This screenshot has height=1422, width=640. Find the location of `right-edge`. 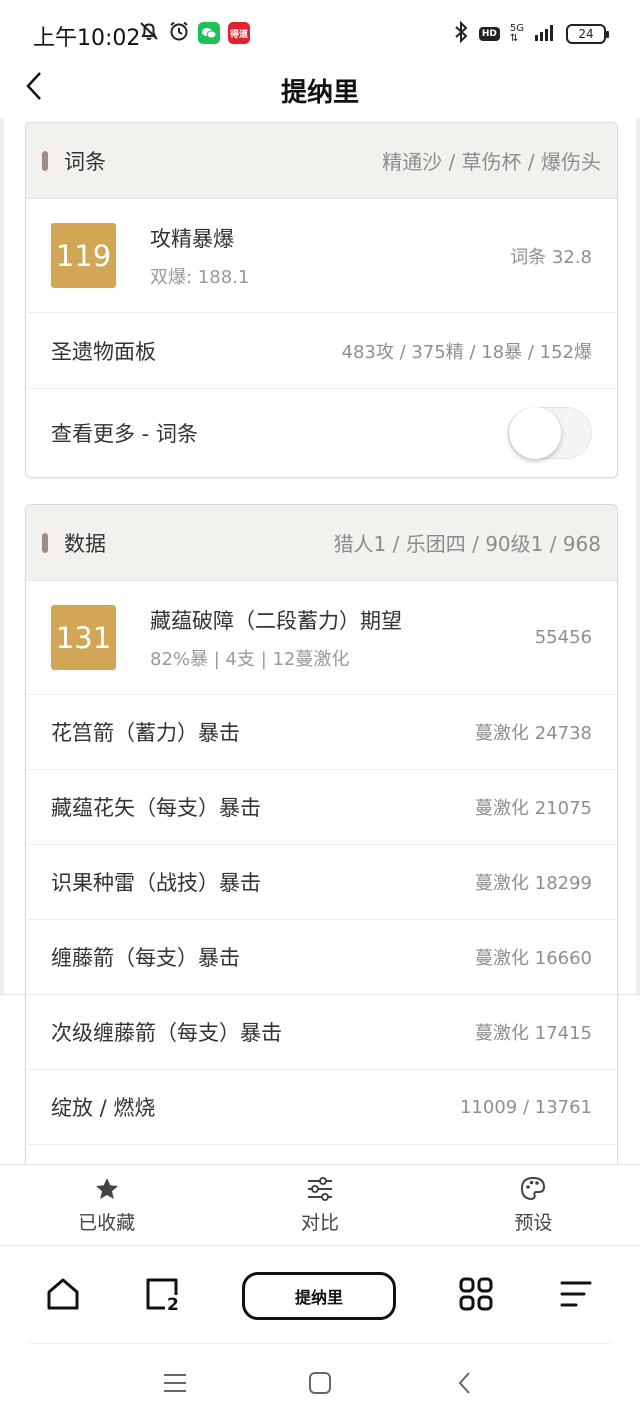

right-edge is located at coordinates (638, 556).